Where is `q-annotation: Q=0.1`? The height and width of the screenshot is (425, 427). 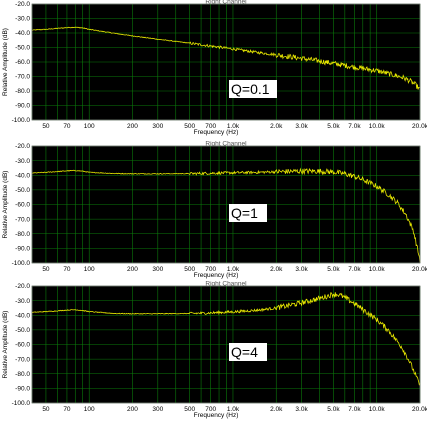
q-annotation: Q=0.1 is located at coordinates (250, 89).